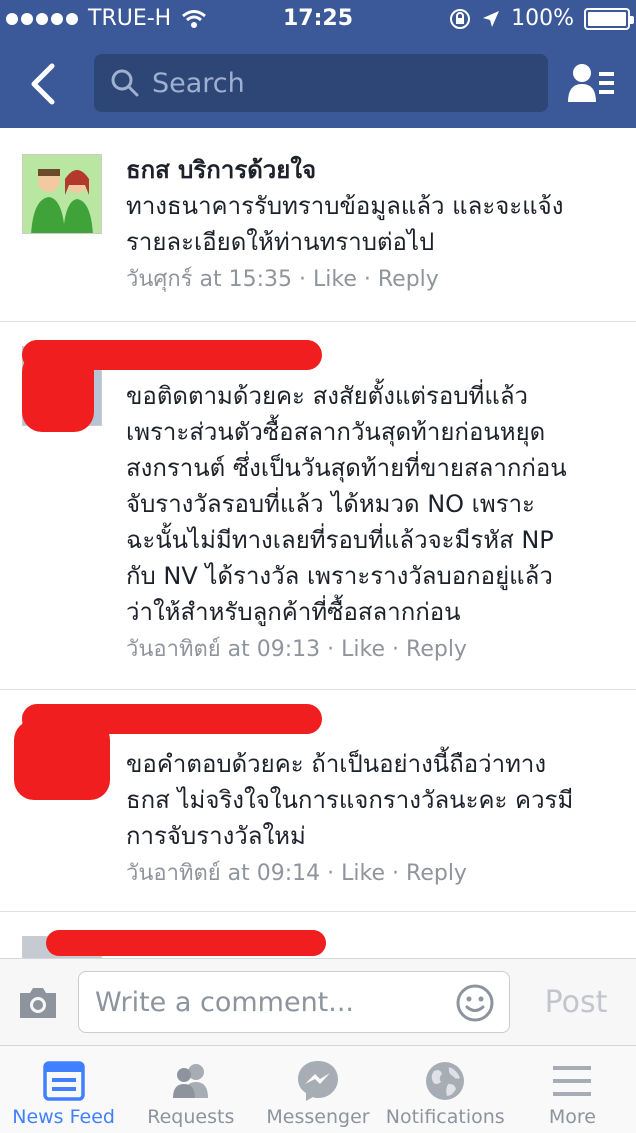 The height and width of the screenshot is (1133, 636). Describe the element at coordinates (345, 206) in the screenshot. I see `comment-text-line: ทางธนาคารรับทราบข้อมูลแล้ว และจะแจ้ง` at that location.